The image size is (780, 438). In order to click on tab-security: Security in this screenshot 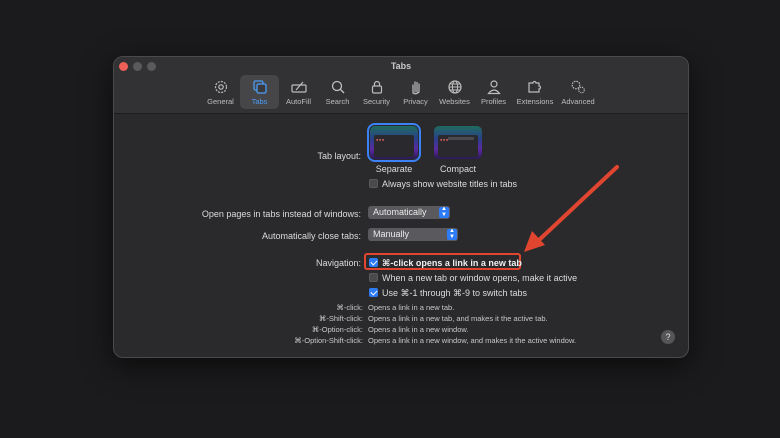, I will do `click(376, 92)`.